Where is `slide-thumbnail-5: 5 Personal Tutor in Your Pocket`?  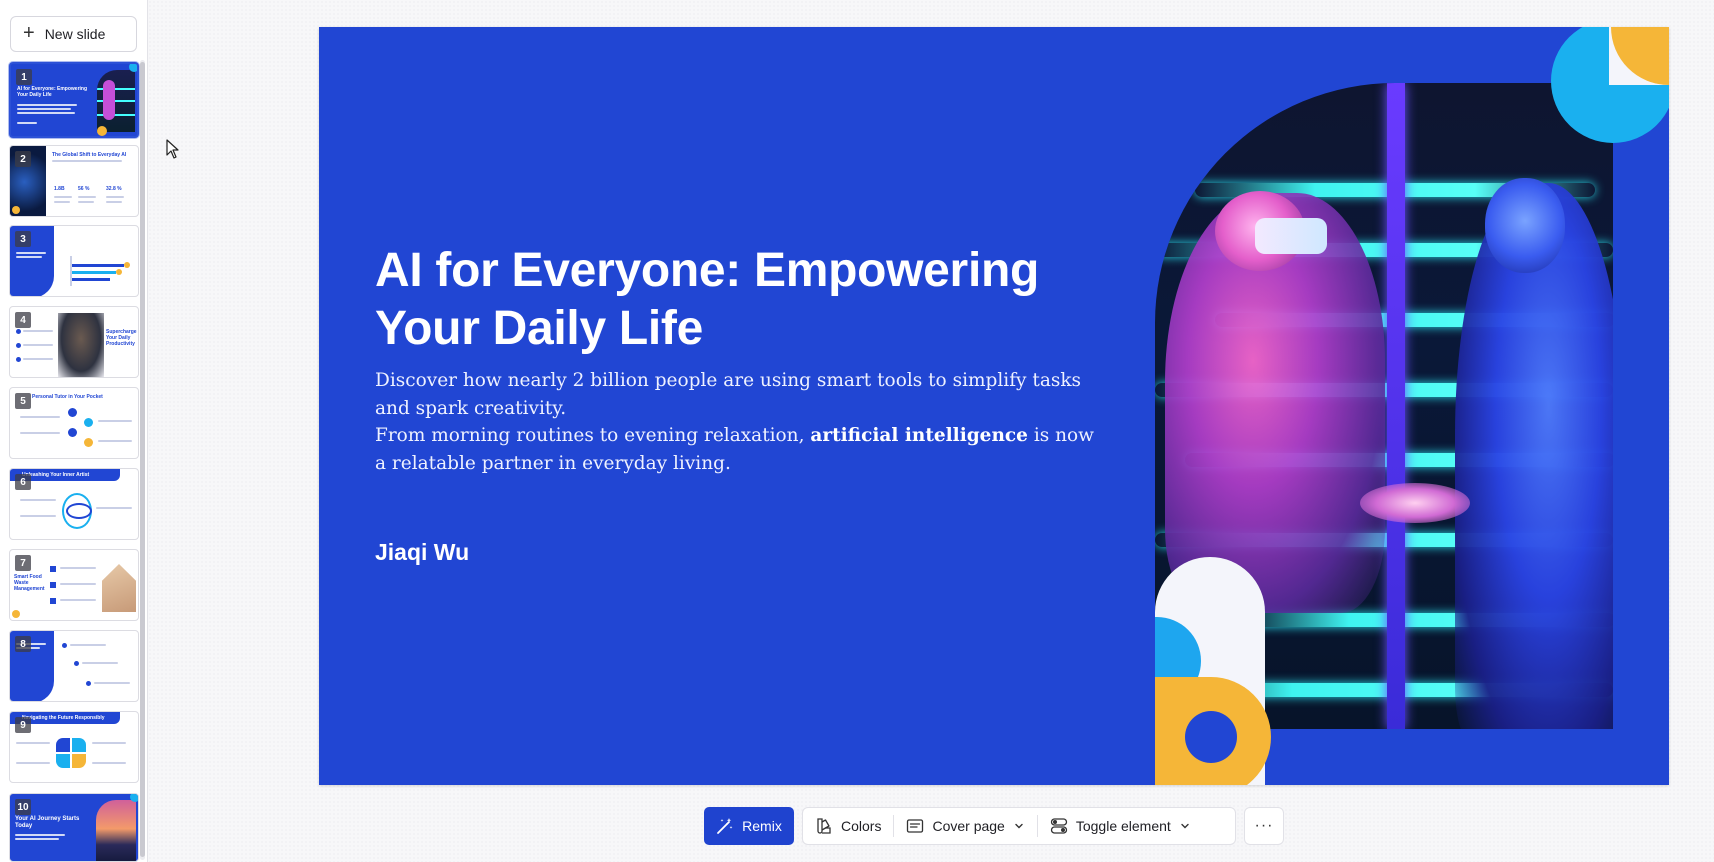
slide-thumbnail-5: 5 Personal Tutor in Your Pocket is located at coordinates (74, 423).